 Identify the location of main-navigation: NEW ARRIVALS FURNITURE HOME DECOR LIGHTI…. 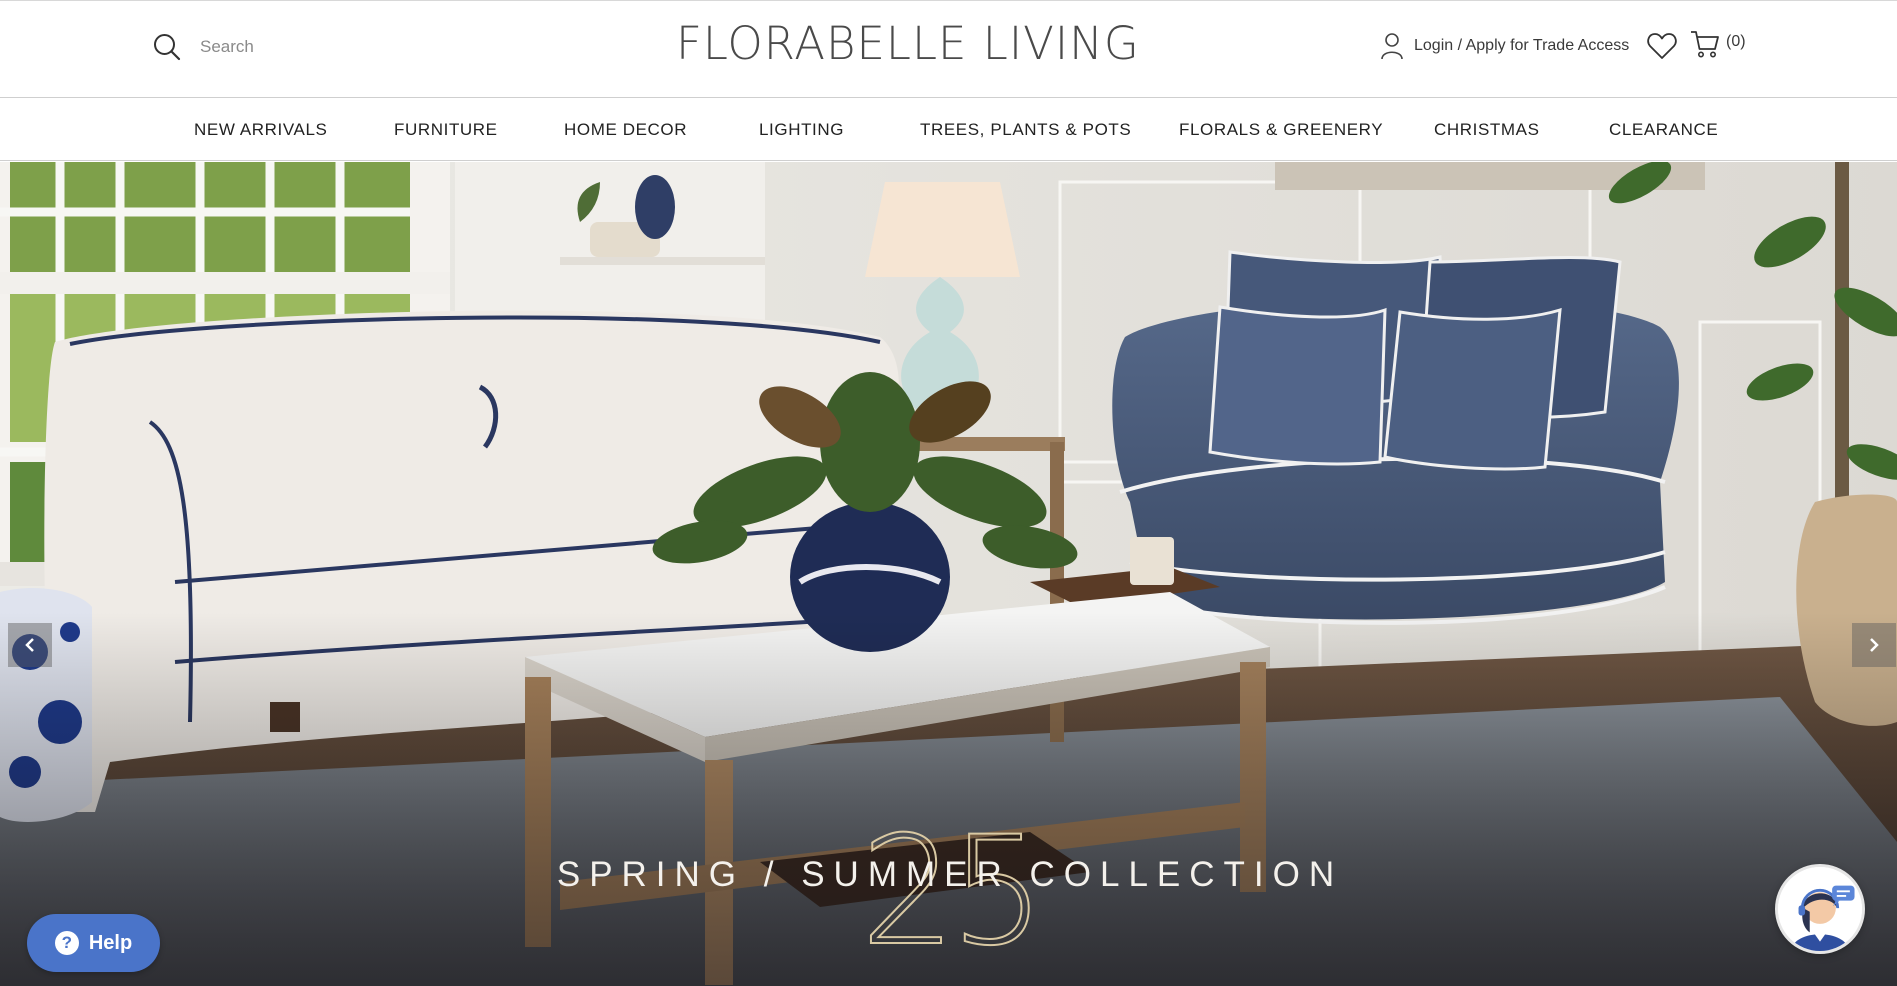
(948, 129).